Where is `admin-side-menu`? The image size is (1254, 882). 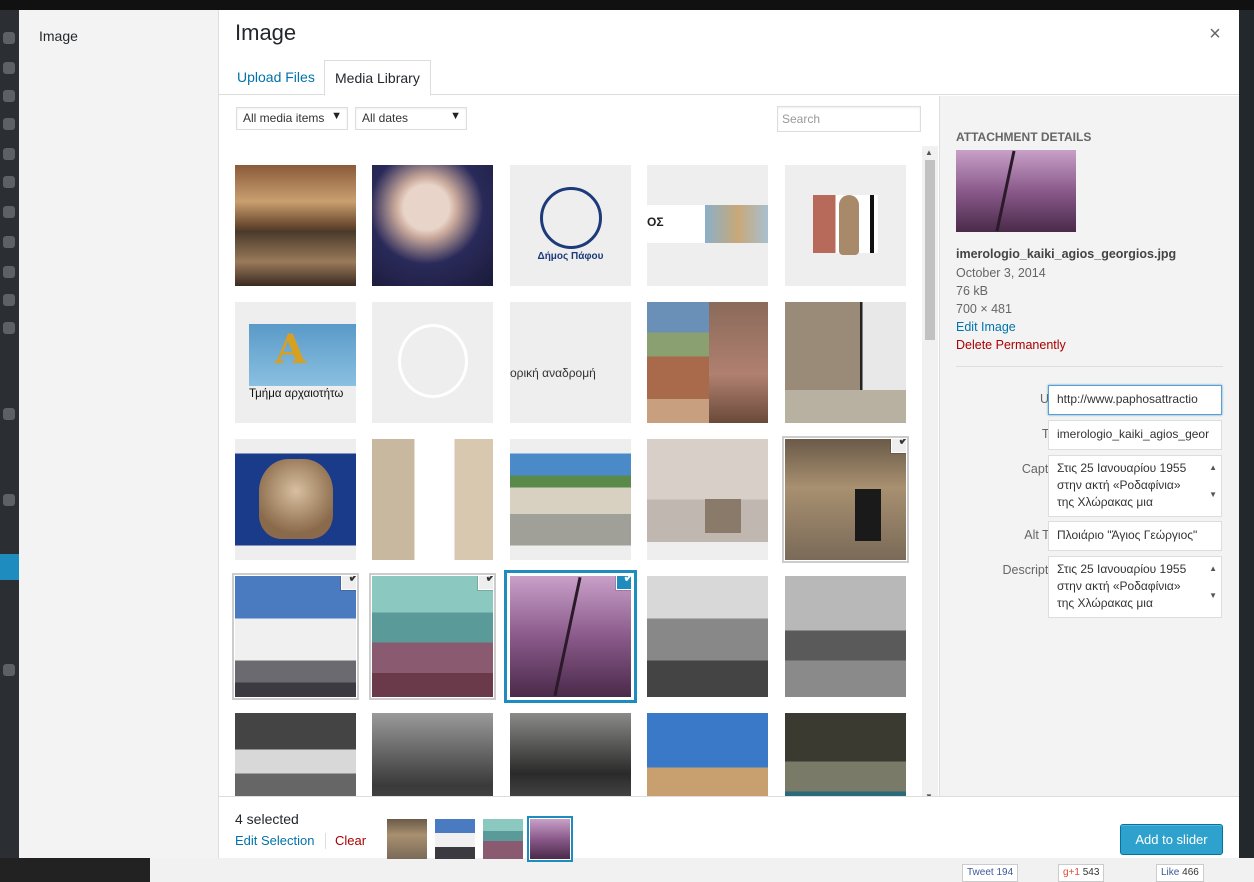 admin-side-menu is located at coordinates (9, 446).